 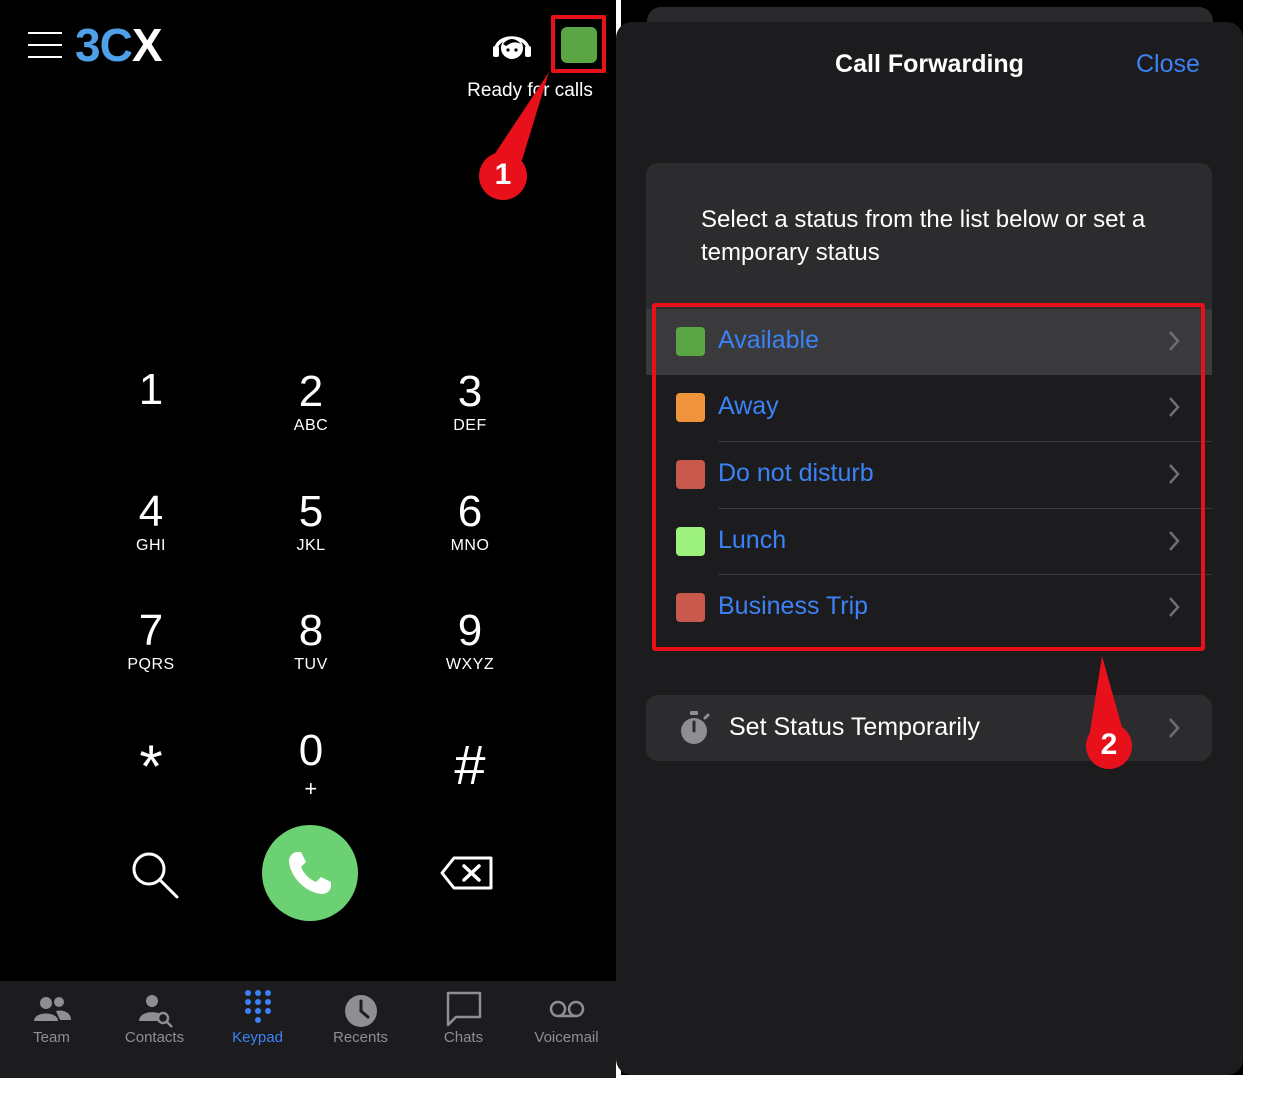 What do you see at coordinates (151, 522) in the screenshot?
I see `keypad-key-4: 4 GHI` at bounding box center [151, 522].